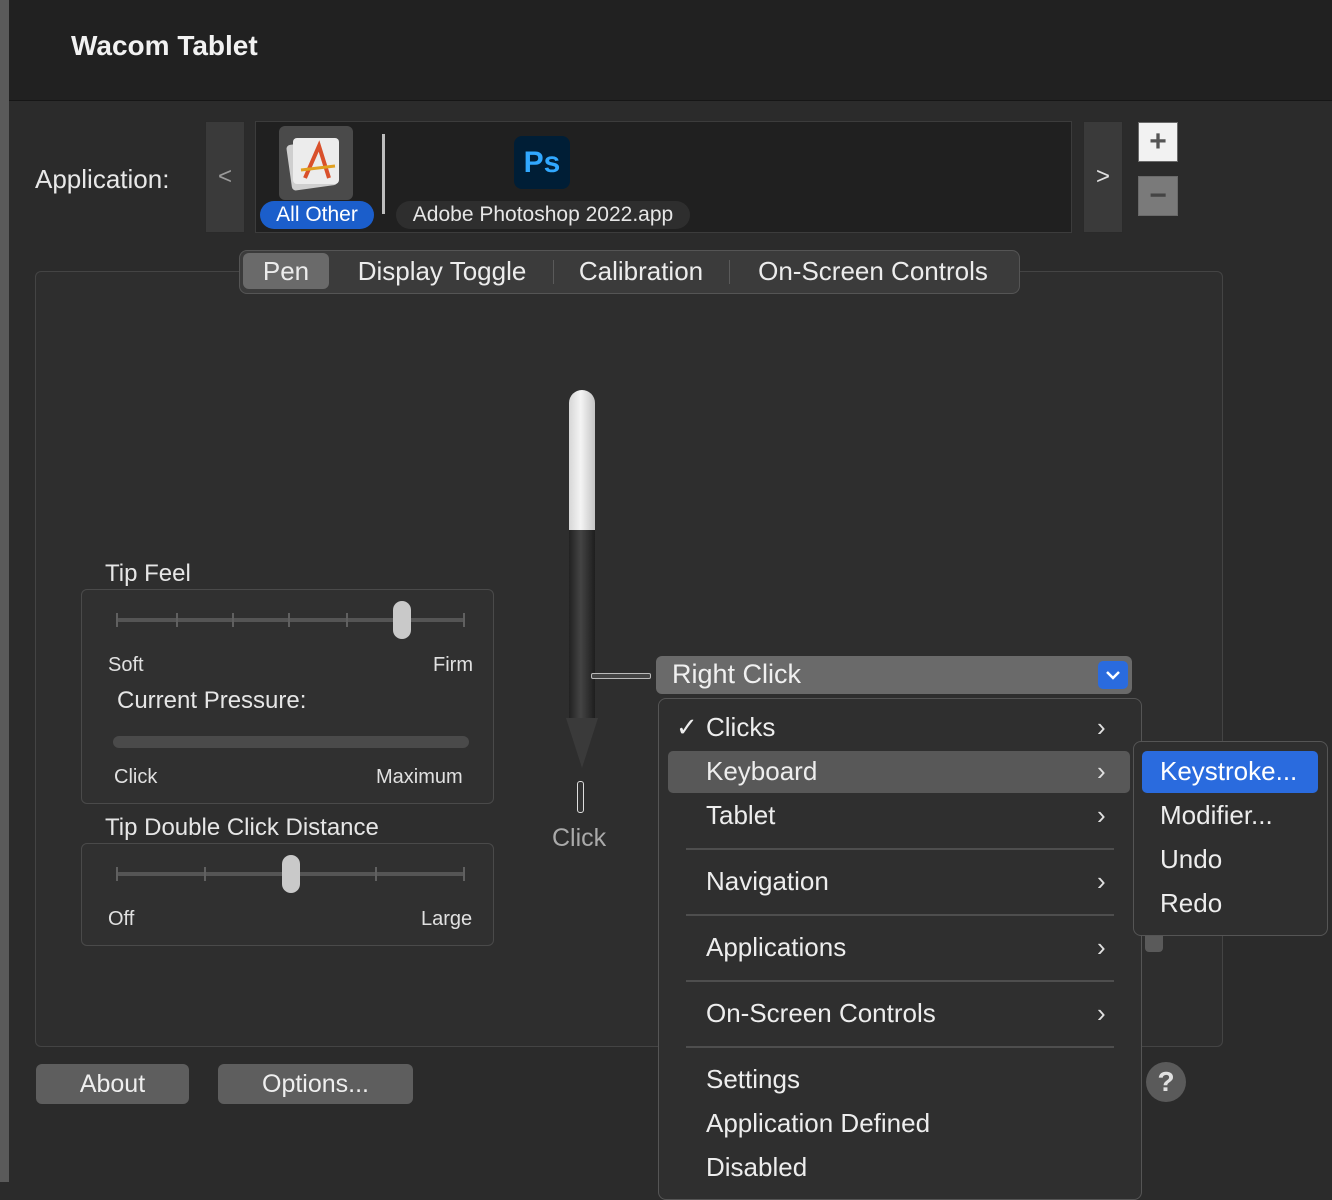  Describe the element at coordinates (1103, 177) in the screenshot. I see `app-next-button: >` at that location.